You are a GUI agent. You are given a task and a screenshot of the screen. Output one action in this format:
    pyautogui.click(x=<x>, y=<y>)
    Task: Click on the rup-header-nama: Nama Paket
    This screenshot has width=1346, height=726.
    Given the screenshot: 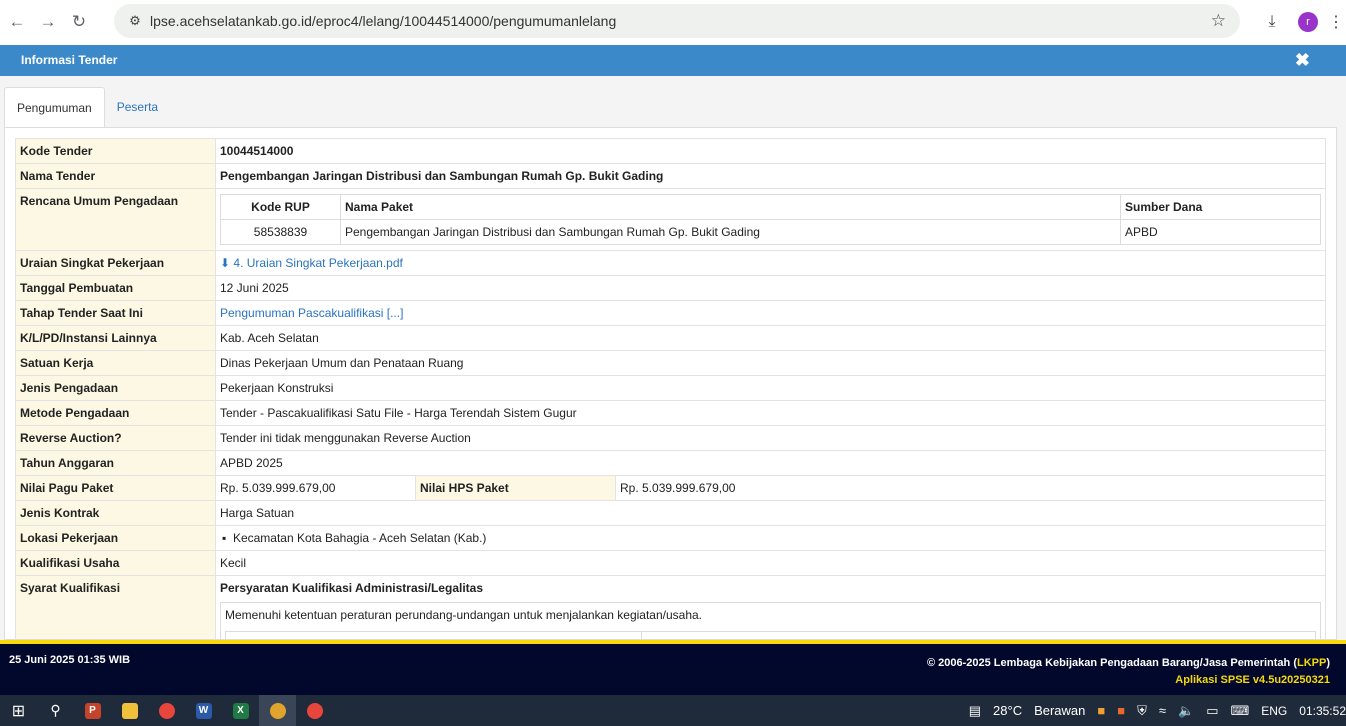 What is the action you would take?
    pyautogui.click(x=730, y=207)
    